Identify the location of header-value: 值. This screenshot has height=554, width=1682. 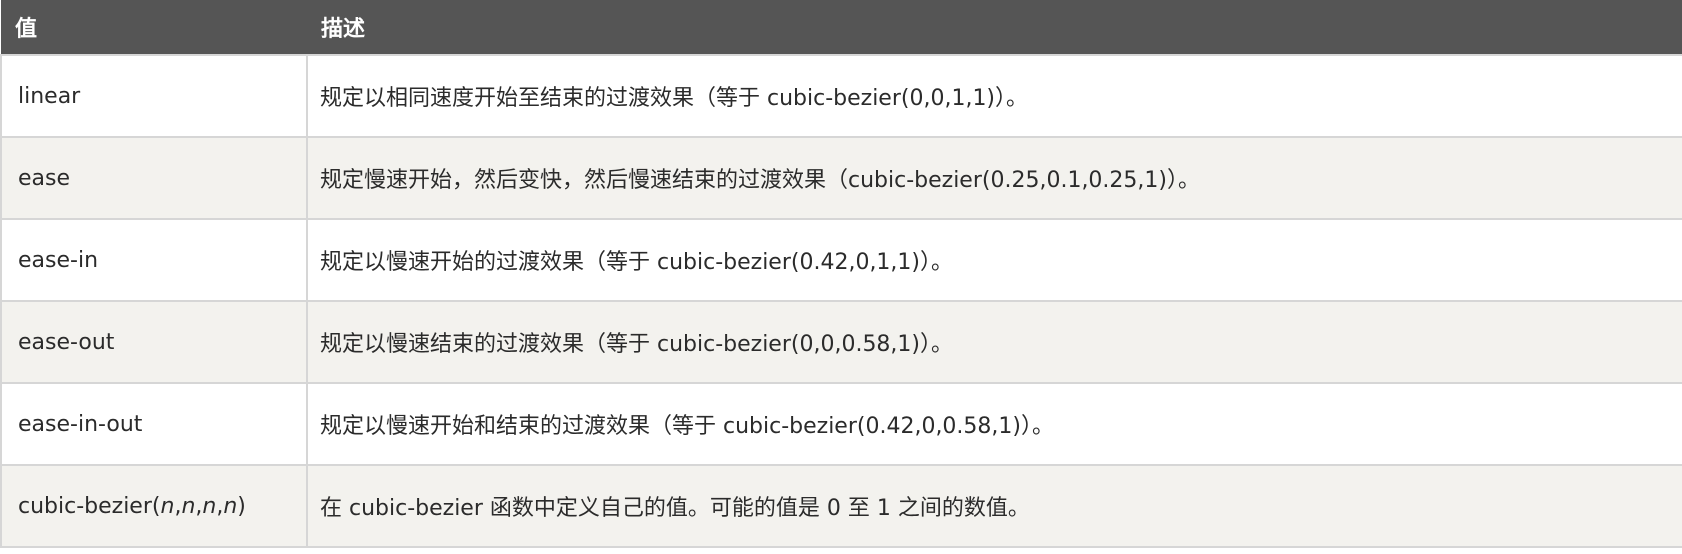
(26, 29).